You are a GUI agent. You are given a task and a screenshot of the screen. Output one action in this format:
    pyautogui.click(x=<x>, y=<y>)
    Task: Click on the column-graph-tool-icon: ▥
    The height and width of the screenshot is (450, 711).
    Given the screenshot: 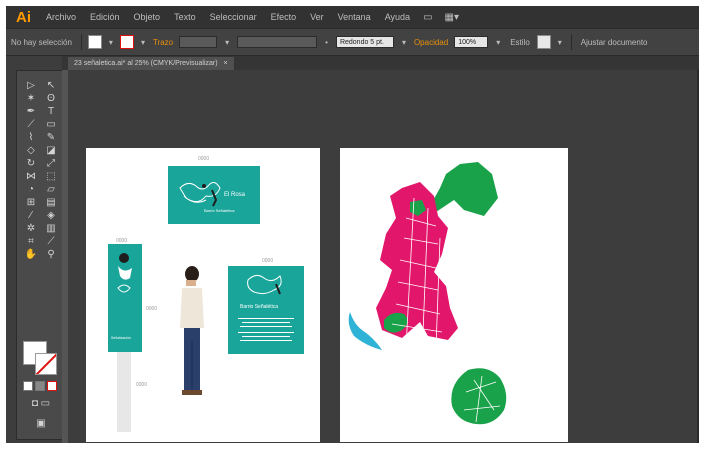 What is the action you would take?
    pyautogui.click(x=51, y=228)
    